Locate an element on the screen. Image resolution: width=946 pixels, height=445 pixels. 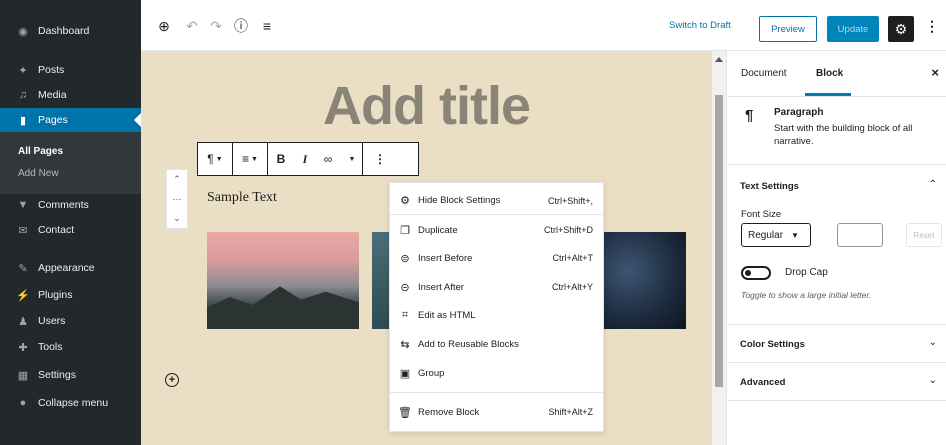
duplicate-icon: ❐ is located at coordinates (405, 230).